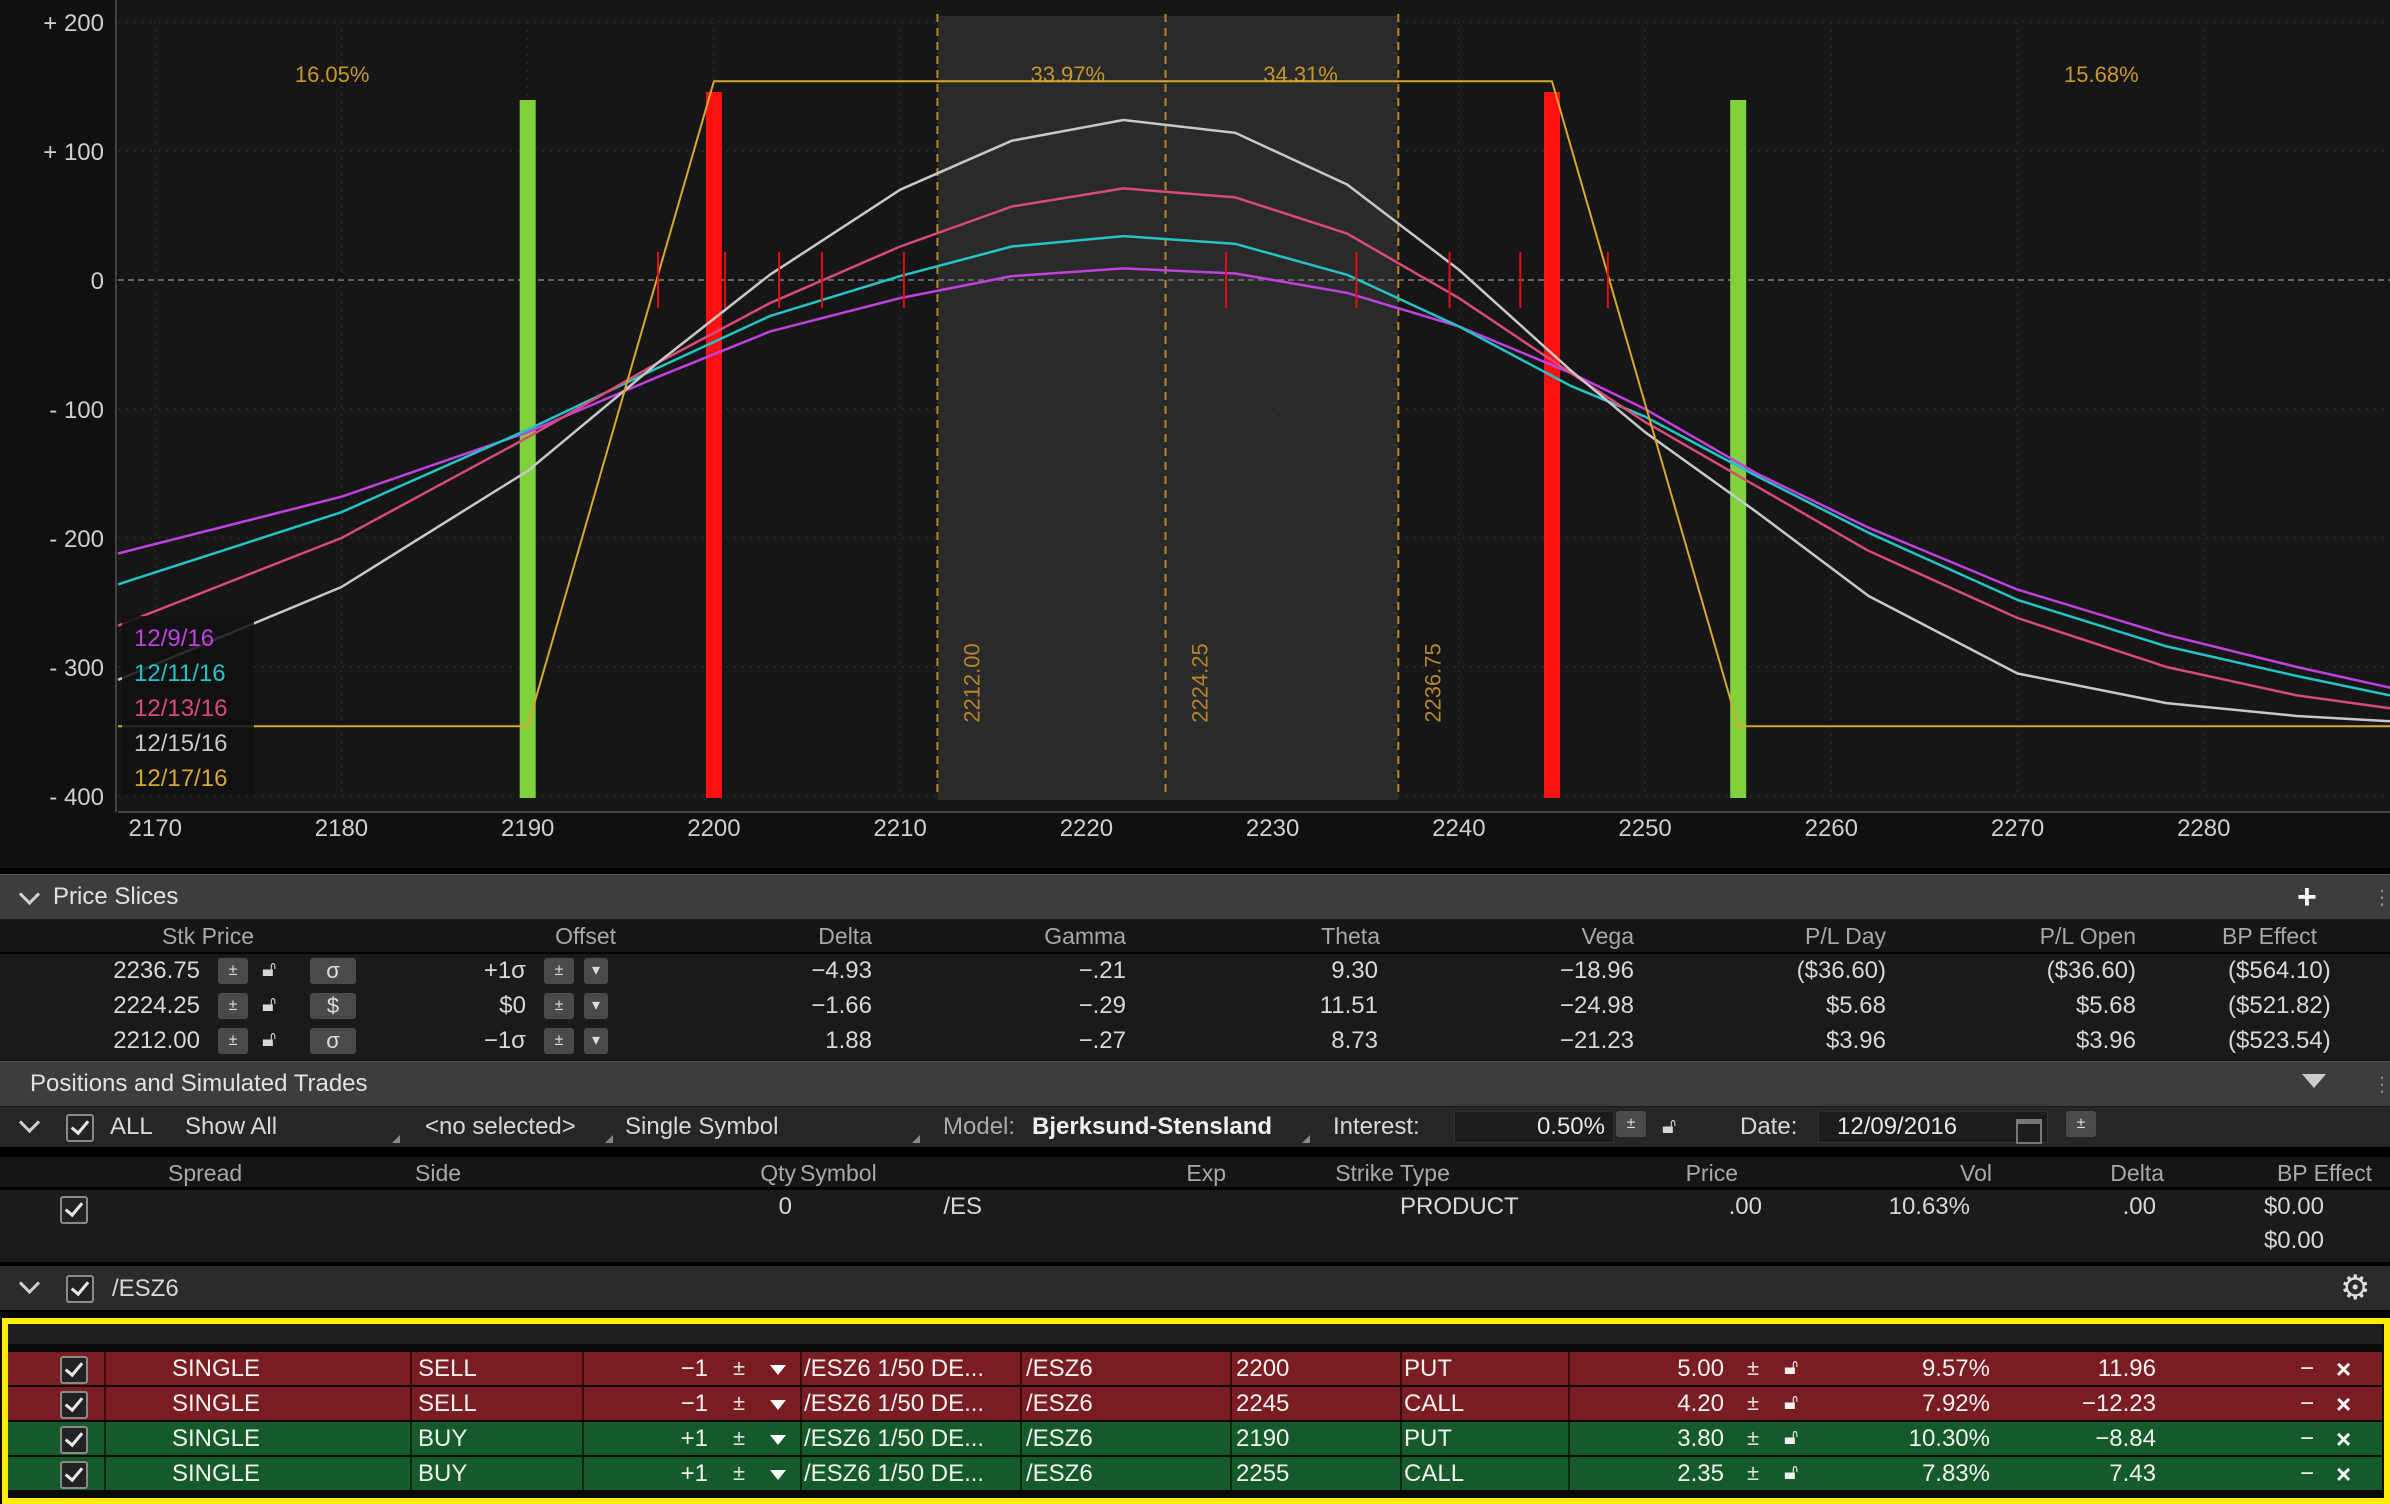 The width and height of the screenshot is (2390, 1504). Describe the element at coordinates (473, 1006) in the screenshot. I see `slice-offset: $0` at that location.